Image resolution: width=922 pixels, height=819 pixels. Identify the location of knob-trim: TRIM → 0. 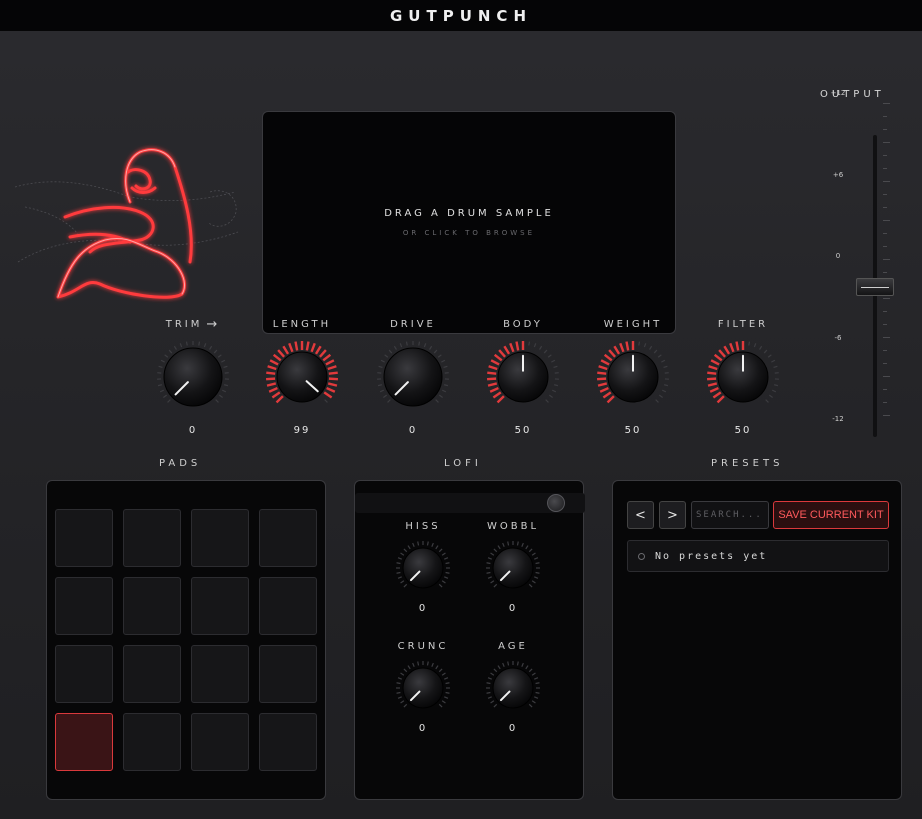
(193, 376).